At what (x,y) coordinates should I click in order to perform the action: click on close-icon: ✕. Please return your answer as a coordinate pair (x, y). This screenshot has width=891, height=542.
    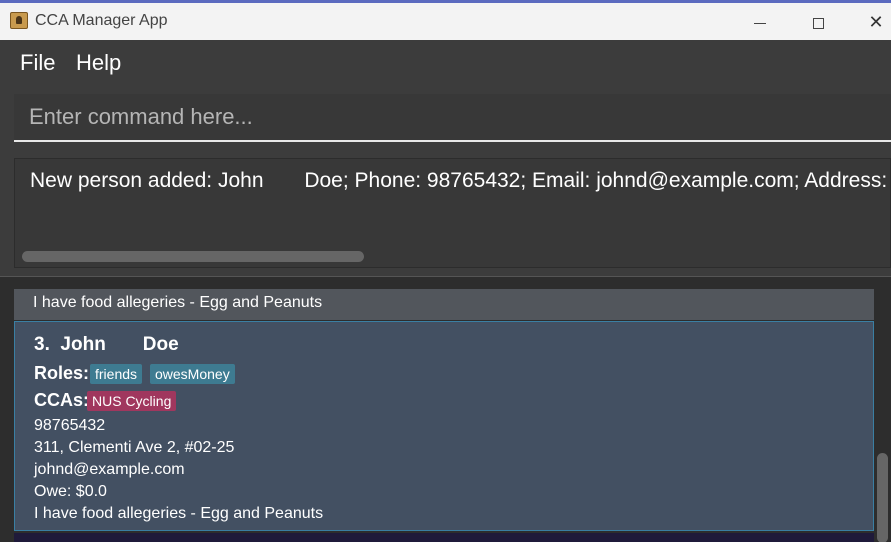
    Looking at the image, I should click on (876, 22).